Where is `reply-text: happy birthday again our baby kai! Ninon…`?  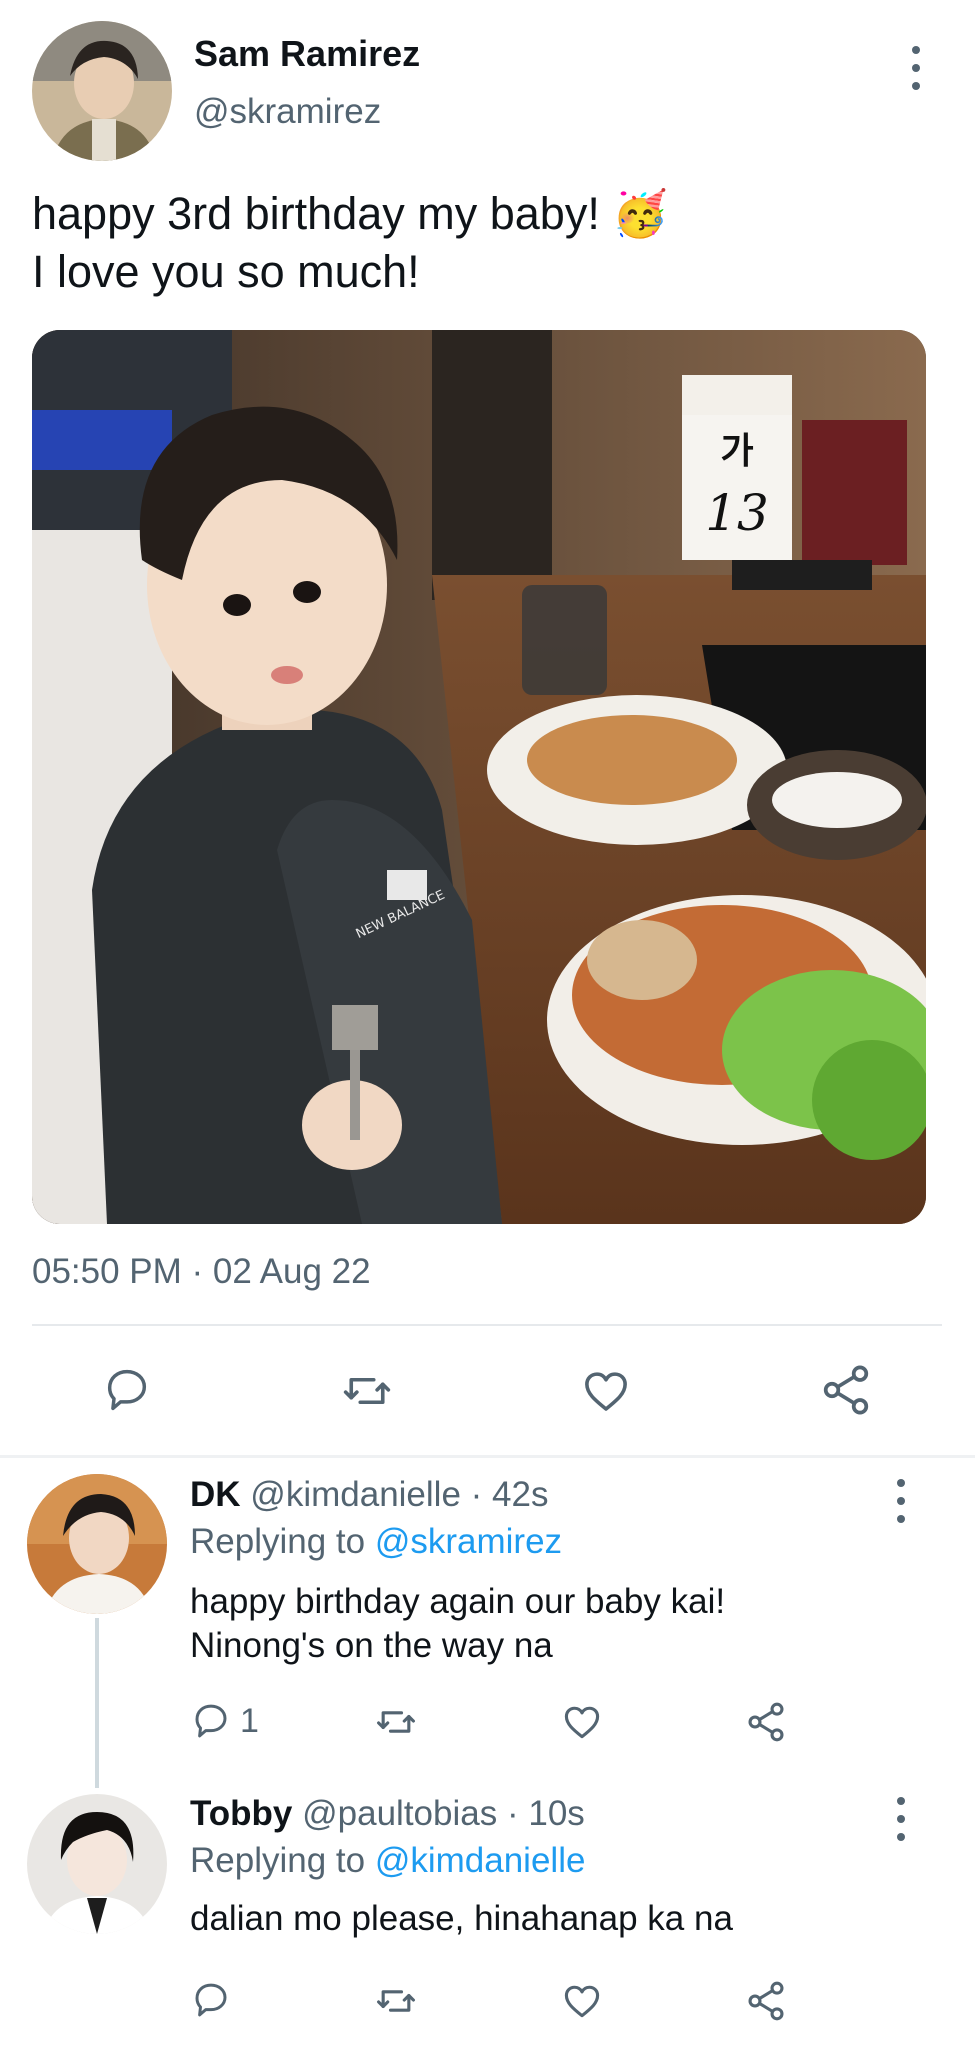 reply-text: happy birthday again our baby kai! Ninon… is located at coordinates (457, 1624).